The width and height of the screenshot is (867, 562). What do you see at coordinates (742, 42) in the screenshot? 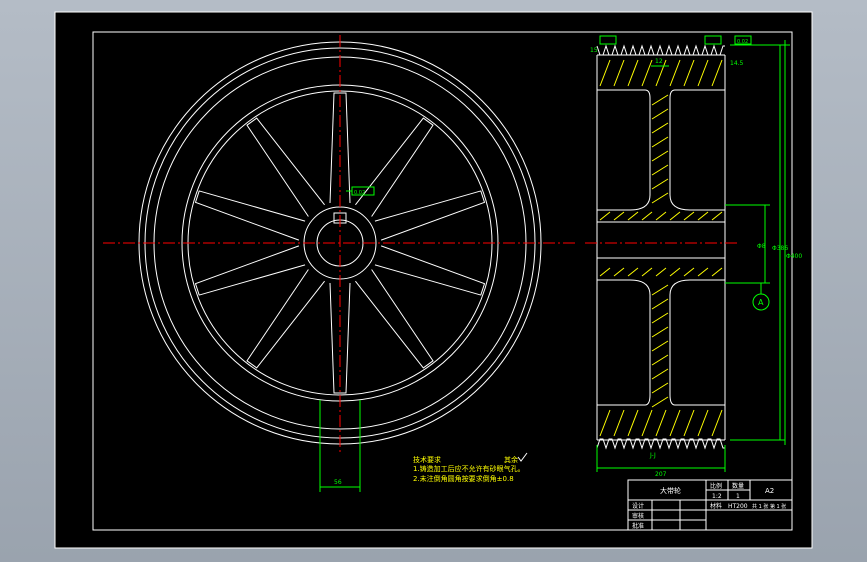
I see `tol-frame-section: 0.02` at bounding box center [742, 42].